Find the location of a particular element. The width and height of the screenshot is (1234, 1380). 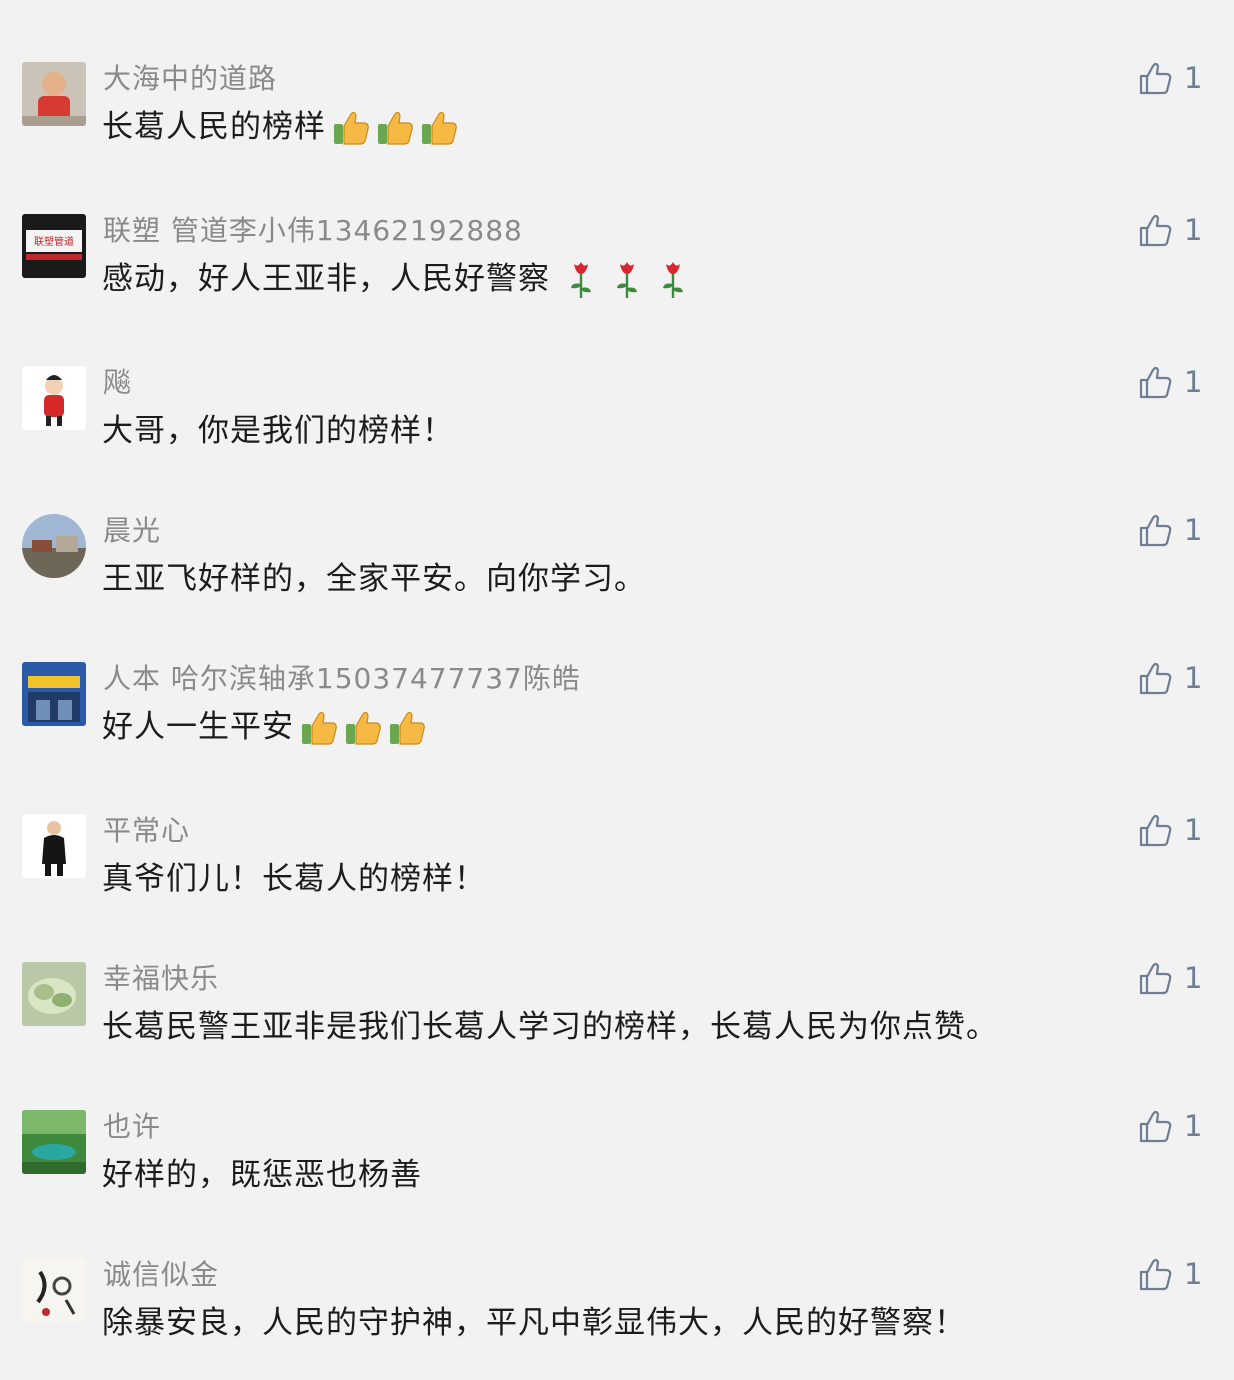

comment-content: 好人一生平安 is located at coordinates (266, 727).